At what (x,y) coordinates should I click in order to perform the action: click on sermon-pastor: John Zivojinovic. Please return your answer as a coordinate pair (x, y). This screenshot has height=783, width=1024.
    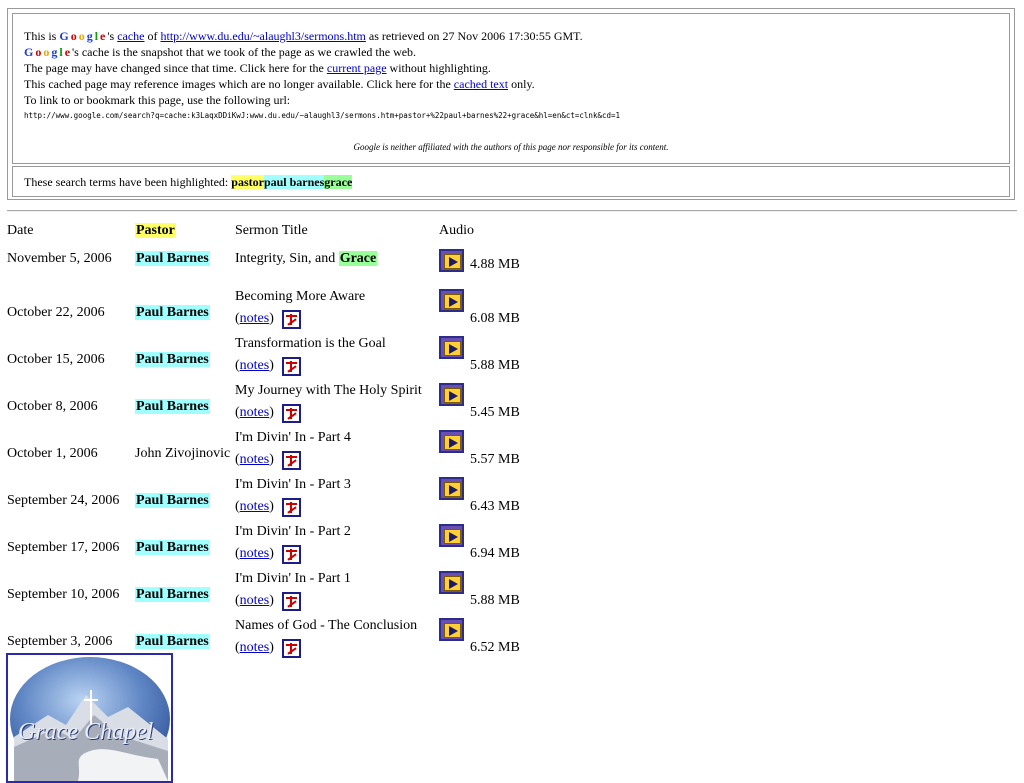
    Looking at the image, I should click on (182, 454).